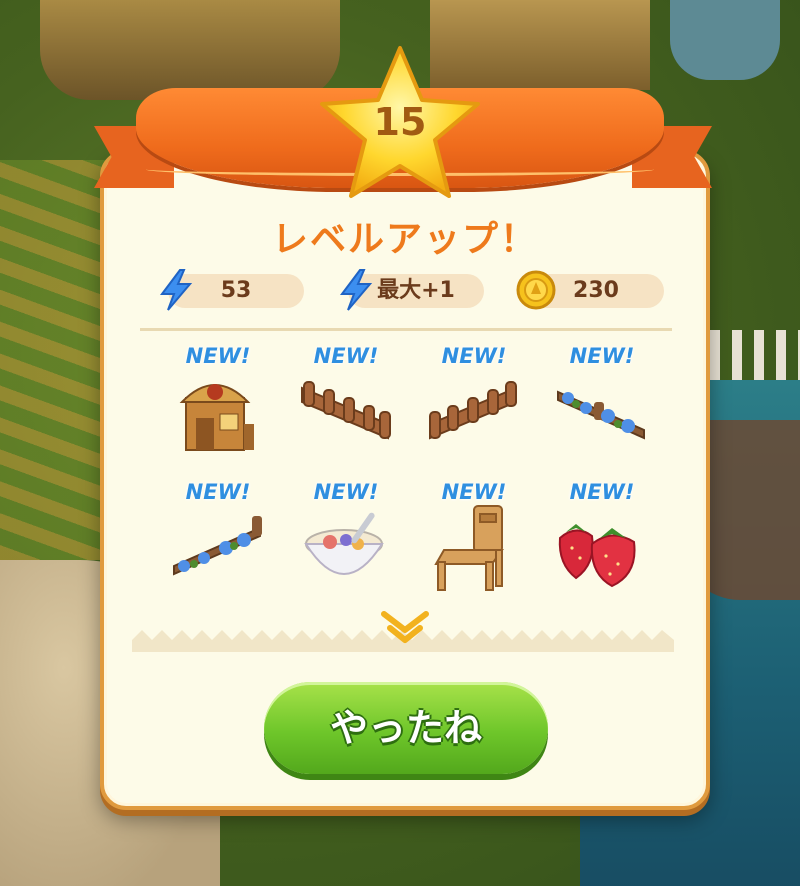 The image size is (800, 886). What do you see at coordinates (400, 122) in the screenshot?
I see `level-number: 15` at bounding box center [400, 122].